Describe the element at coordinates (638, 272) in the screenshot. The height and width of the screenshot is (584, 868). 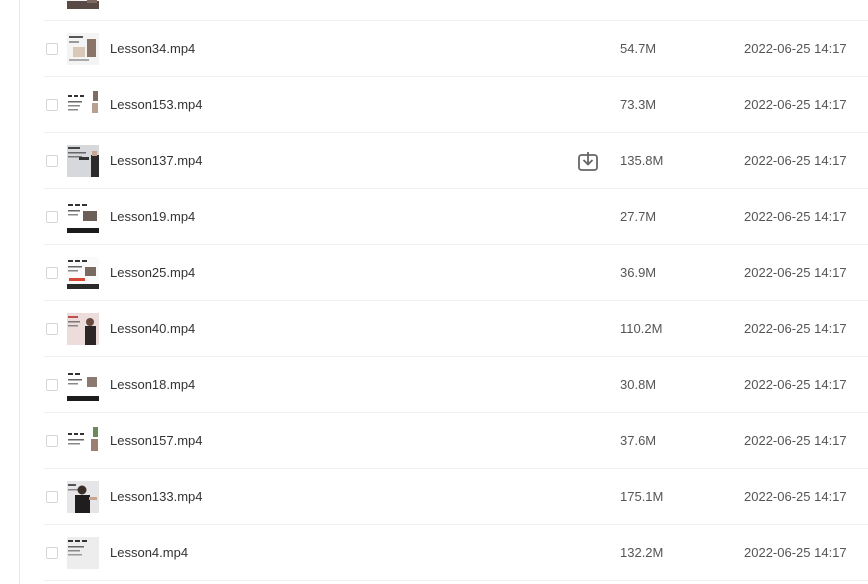
I see `file-size: 36.9M` at that location.